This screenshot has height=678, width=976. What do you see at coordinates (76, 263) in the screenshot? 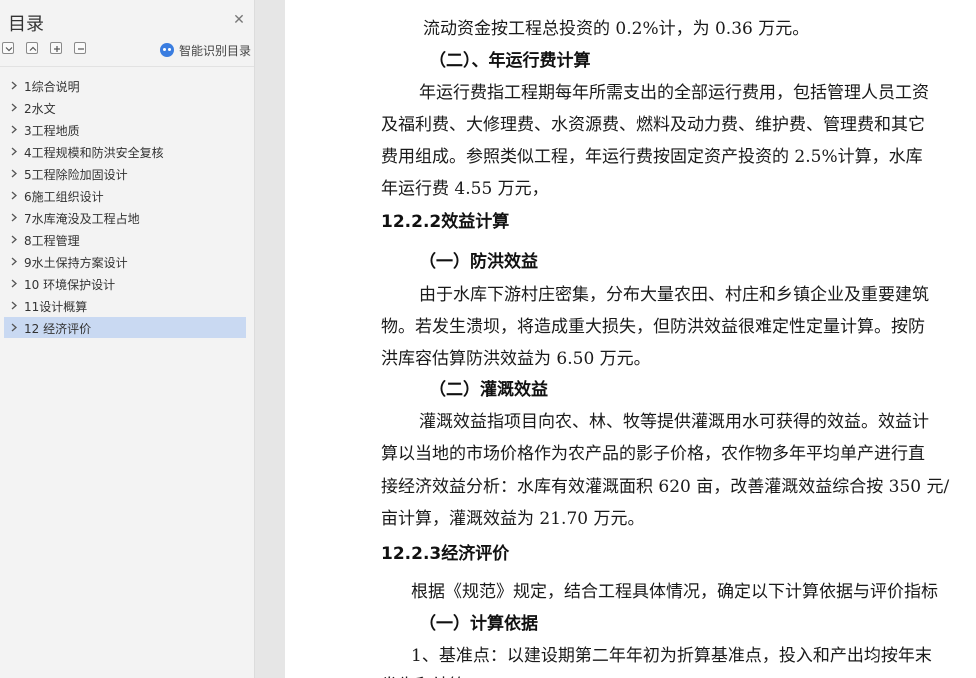
I see `toc-item-label: 9水土保持方案设计` at bounding box center [76, 263].